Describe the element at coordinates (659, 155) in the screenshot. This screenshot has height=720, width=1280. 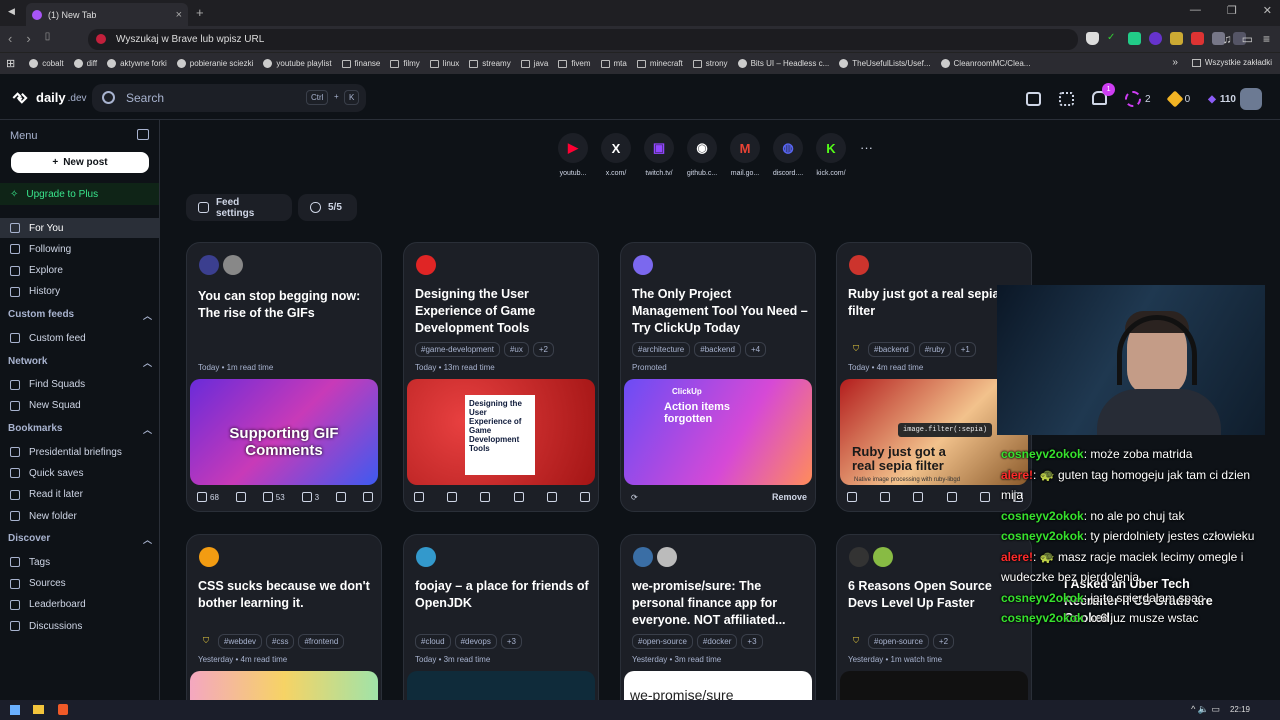
I see `shortcut-tile: ▣ twitch.tv/` at that location.